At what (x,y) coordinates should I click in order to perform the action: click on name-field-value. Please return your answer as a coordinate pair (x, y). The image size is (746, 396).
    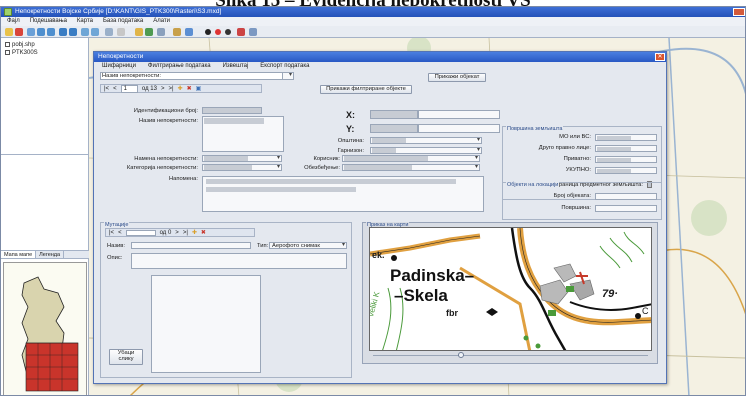
    Looking at the image, I should click on (234, 121).